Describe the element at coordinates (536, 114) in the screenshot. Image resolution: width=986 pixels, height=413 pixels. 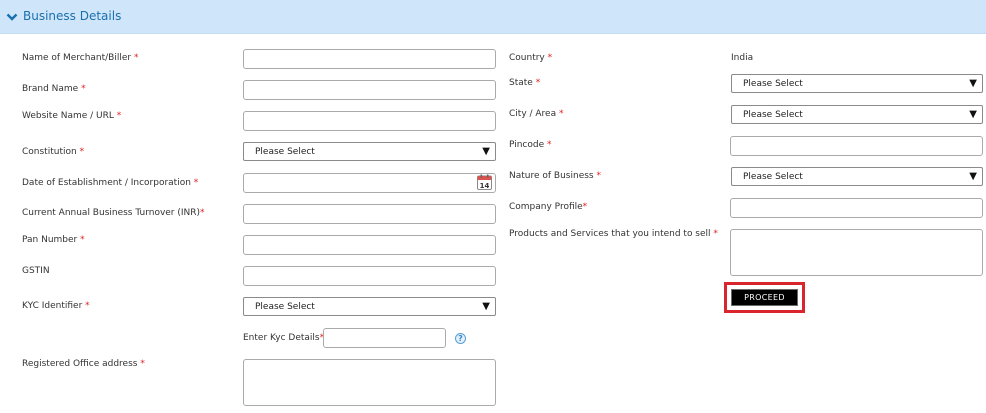
I see `city-label: City / Area *` at that location.